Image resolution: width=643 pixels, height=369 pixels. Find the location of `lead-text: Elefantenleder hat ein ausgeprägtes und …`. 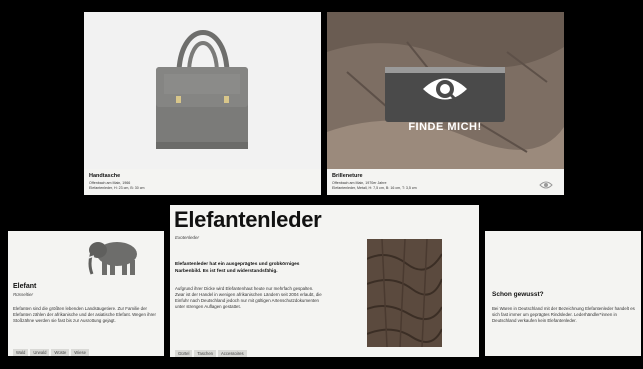

lead-text: Elefantenleder hat ein ausgeprägtes und … is located at coordinates (237, 268).